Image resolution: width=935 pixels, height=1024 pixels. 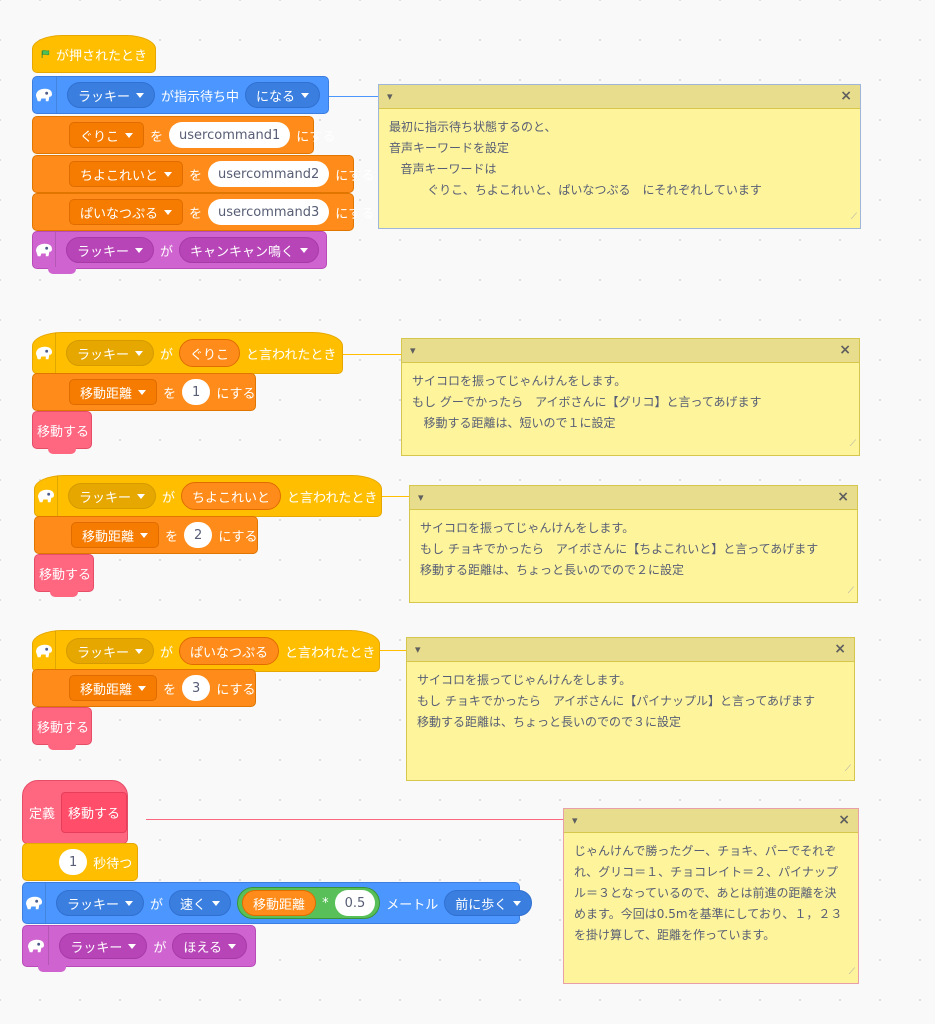 I want to click on when-word-heard-block: ラッキー が ぐりこ と言われたとき, so click(x=187, y=353).